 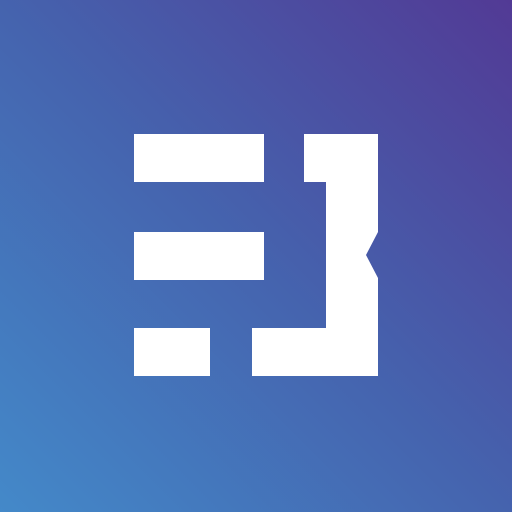 I want to click on logo-bar-middle-left, so click(x=199, y=256).